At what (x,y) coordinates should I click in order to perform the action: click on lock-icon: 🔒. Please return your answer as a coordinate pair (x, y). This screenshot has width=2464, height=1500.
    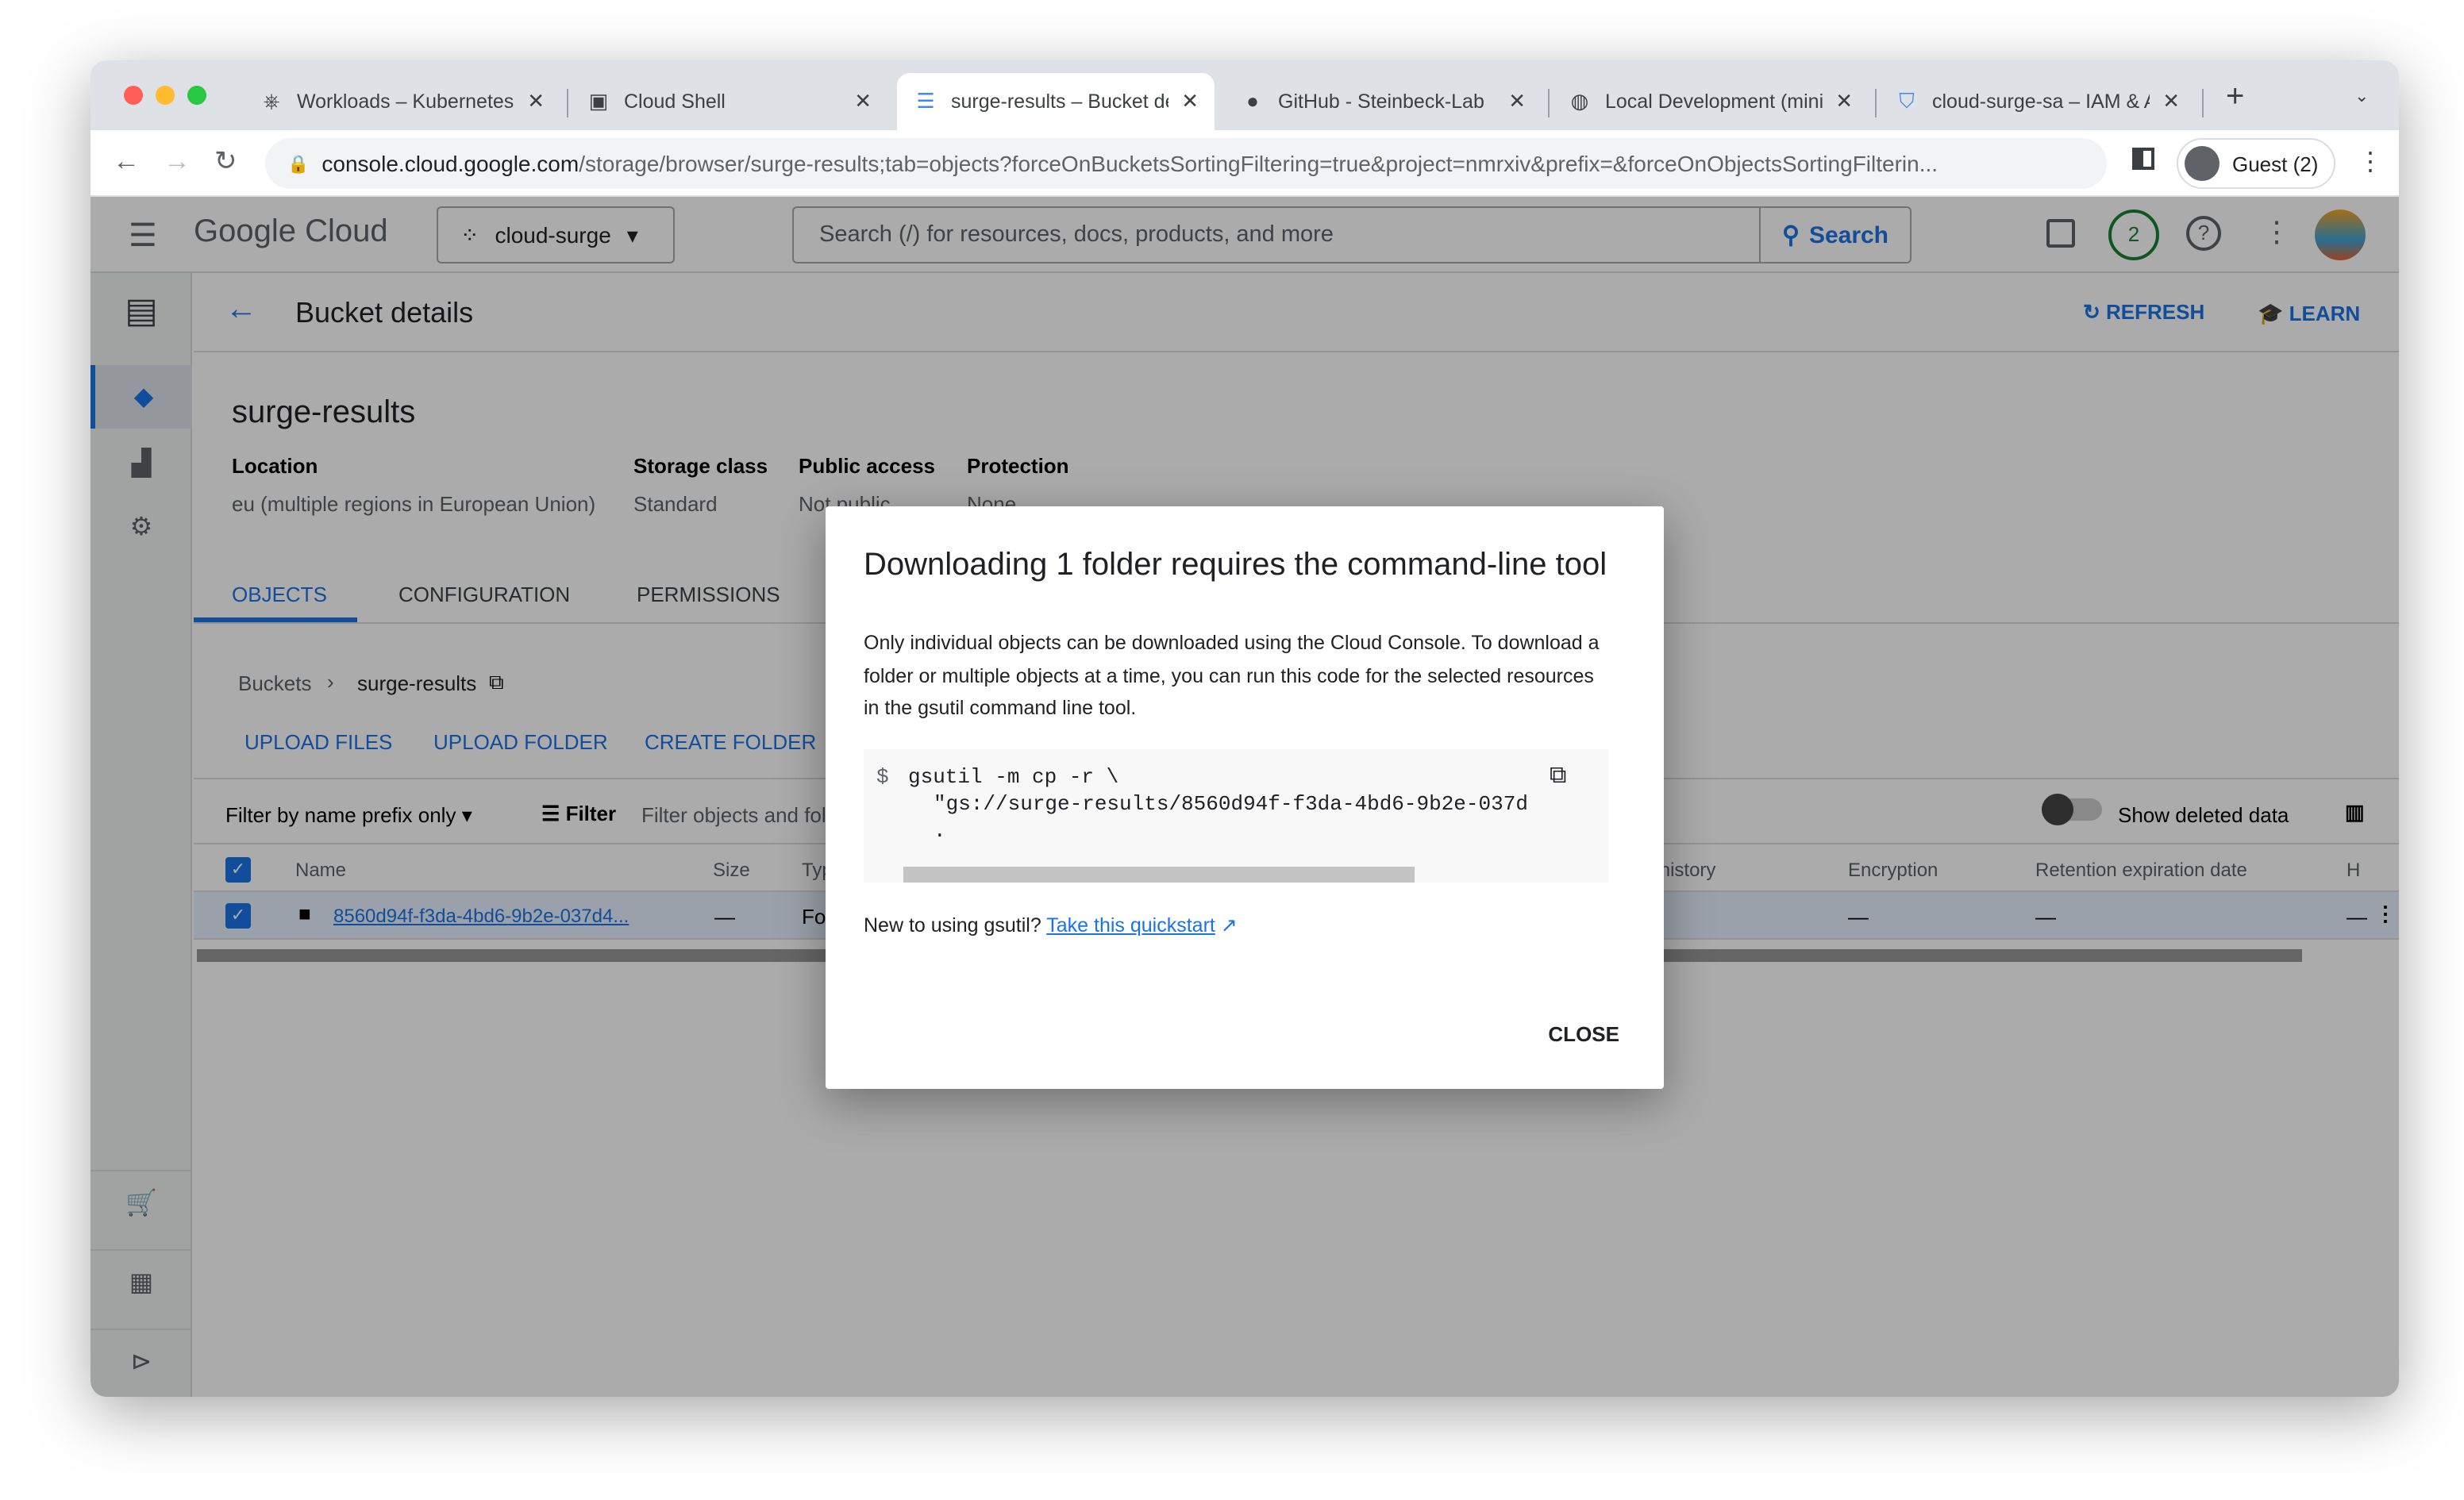
    Looking at the image, I should click on (298, 164).